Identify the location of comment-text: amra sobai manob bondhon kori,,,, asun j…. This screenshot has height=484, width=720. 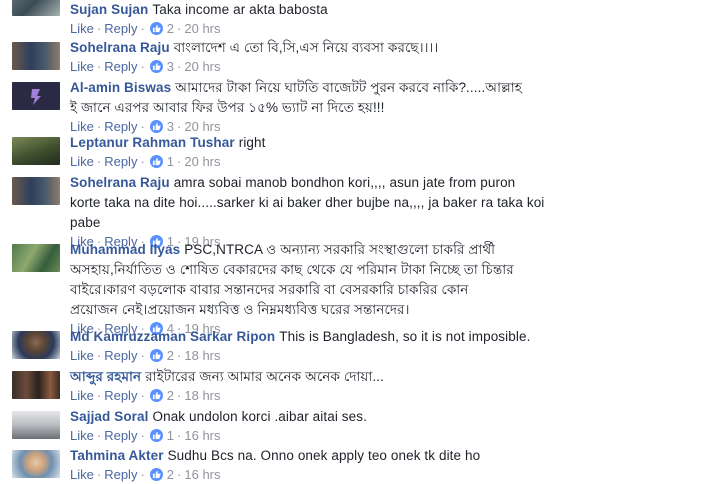
(344, 182).